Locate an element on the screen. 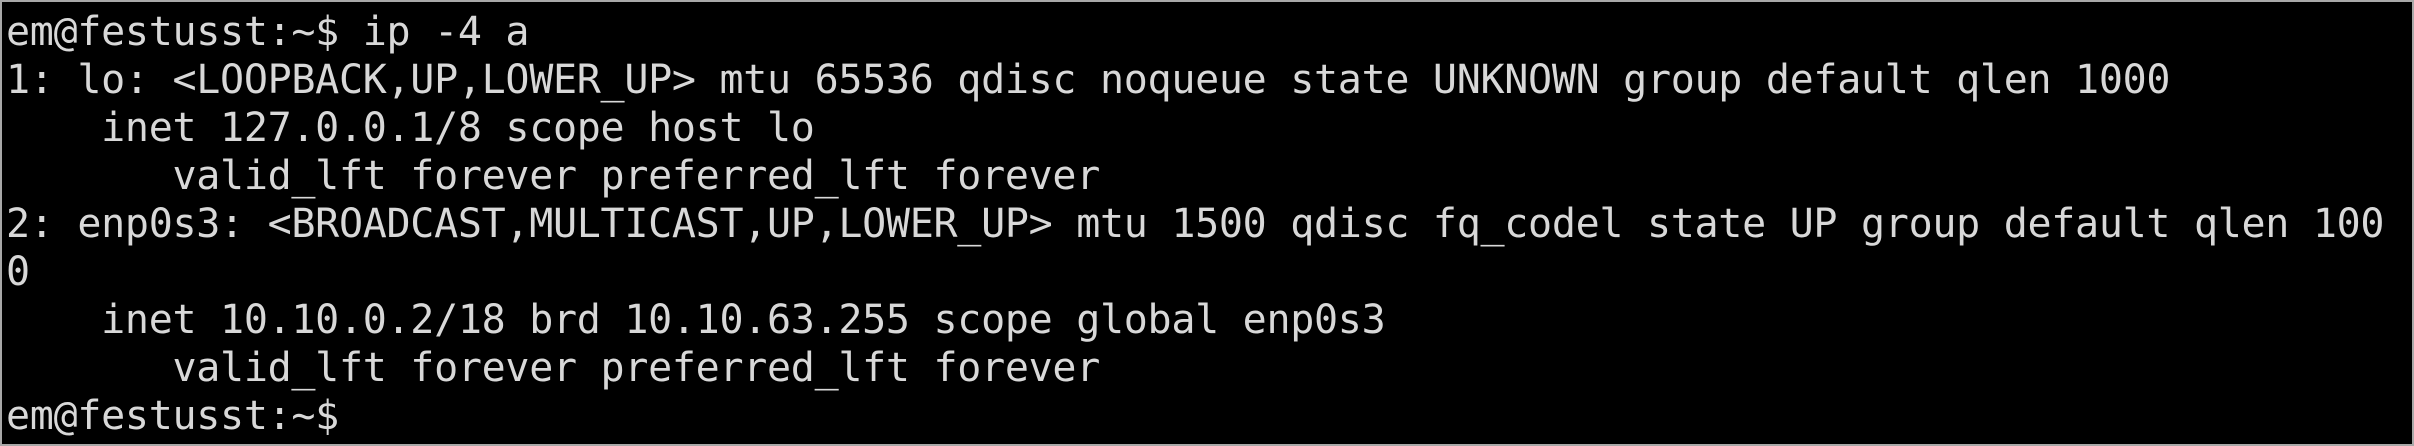 The height and width of the screenshot is (446, 2414). prompt-command-line: em@festusst:~$ ip -4 a is located at coordinates (268, 32).